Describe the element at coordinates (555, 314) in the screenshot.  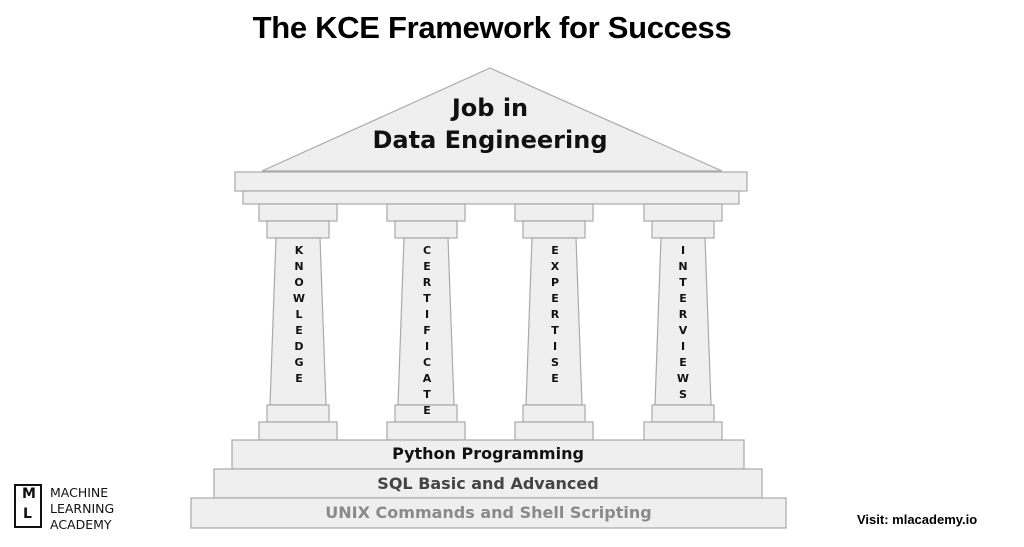
I see `pillar-label-expertise: E X P E R T I S E` at that location.